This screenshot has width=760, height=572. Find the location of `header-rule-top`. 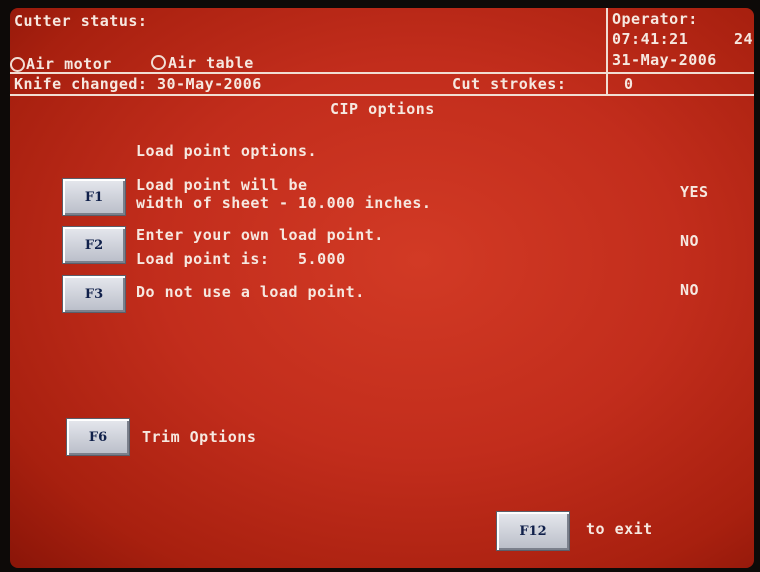

header-rule-top is located at coordinates (382, 73).